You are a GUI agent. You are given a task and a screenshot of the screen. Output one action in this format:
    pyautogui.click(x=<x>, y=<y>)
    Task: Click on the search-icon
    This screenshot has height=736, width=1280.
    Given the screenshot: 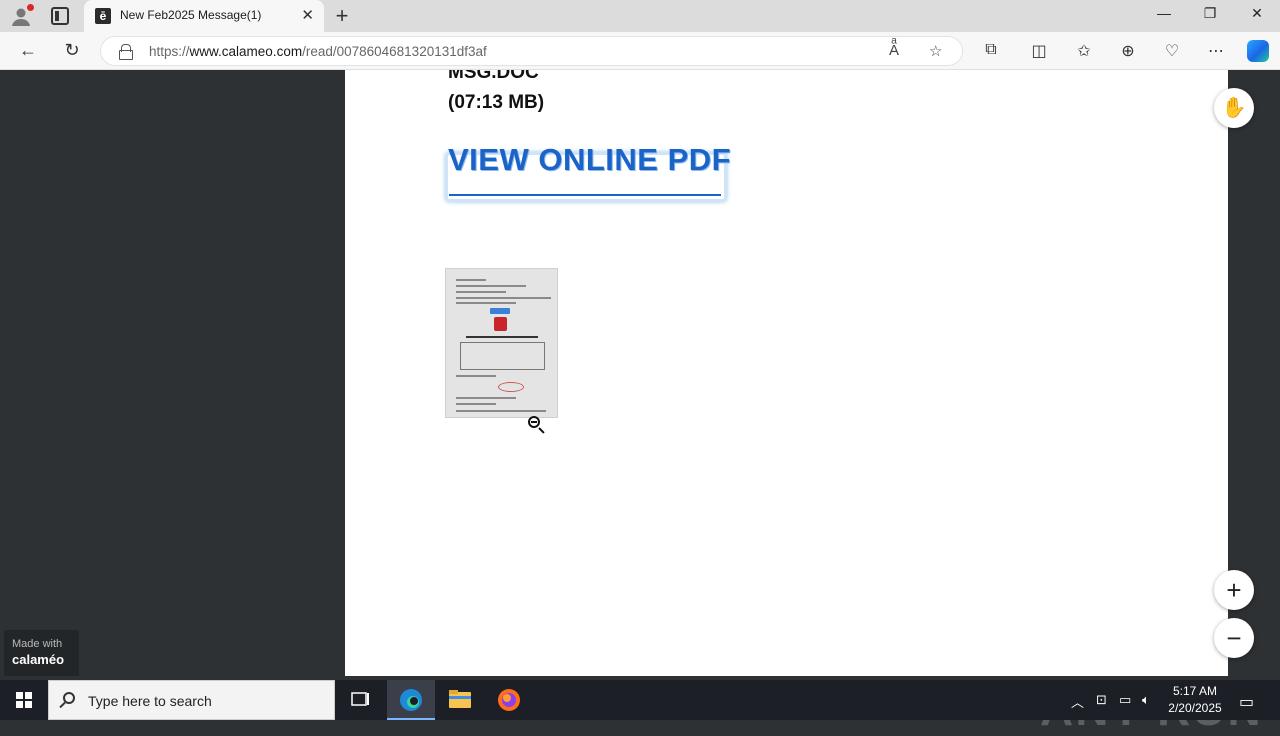 What is the action you would take?
    pyautogui.click(x=69, y=698)
    